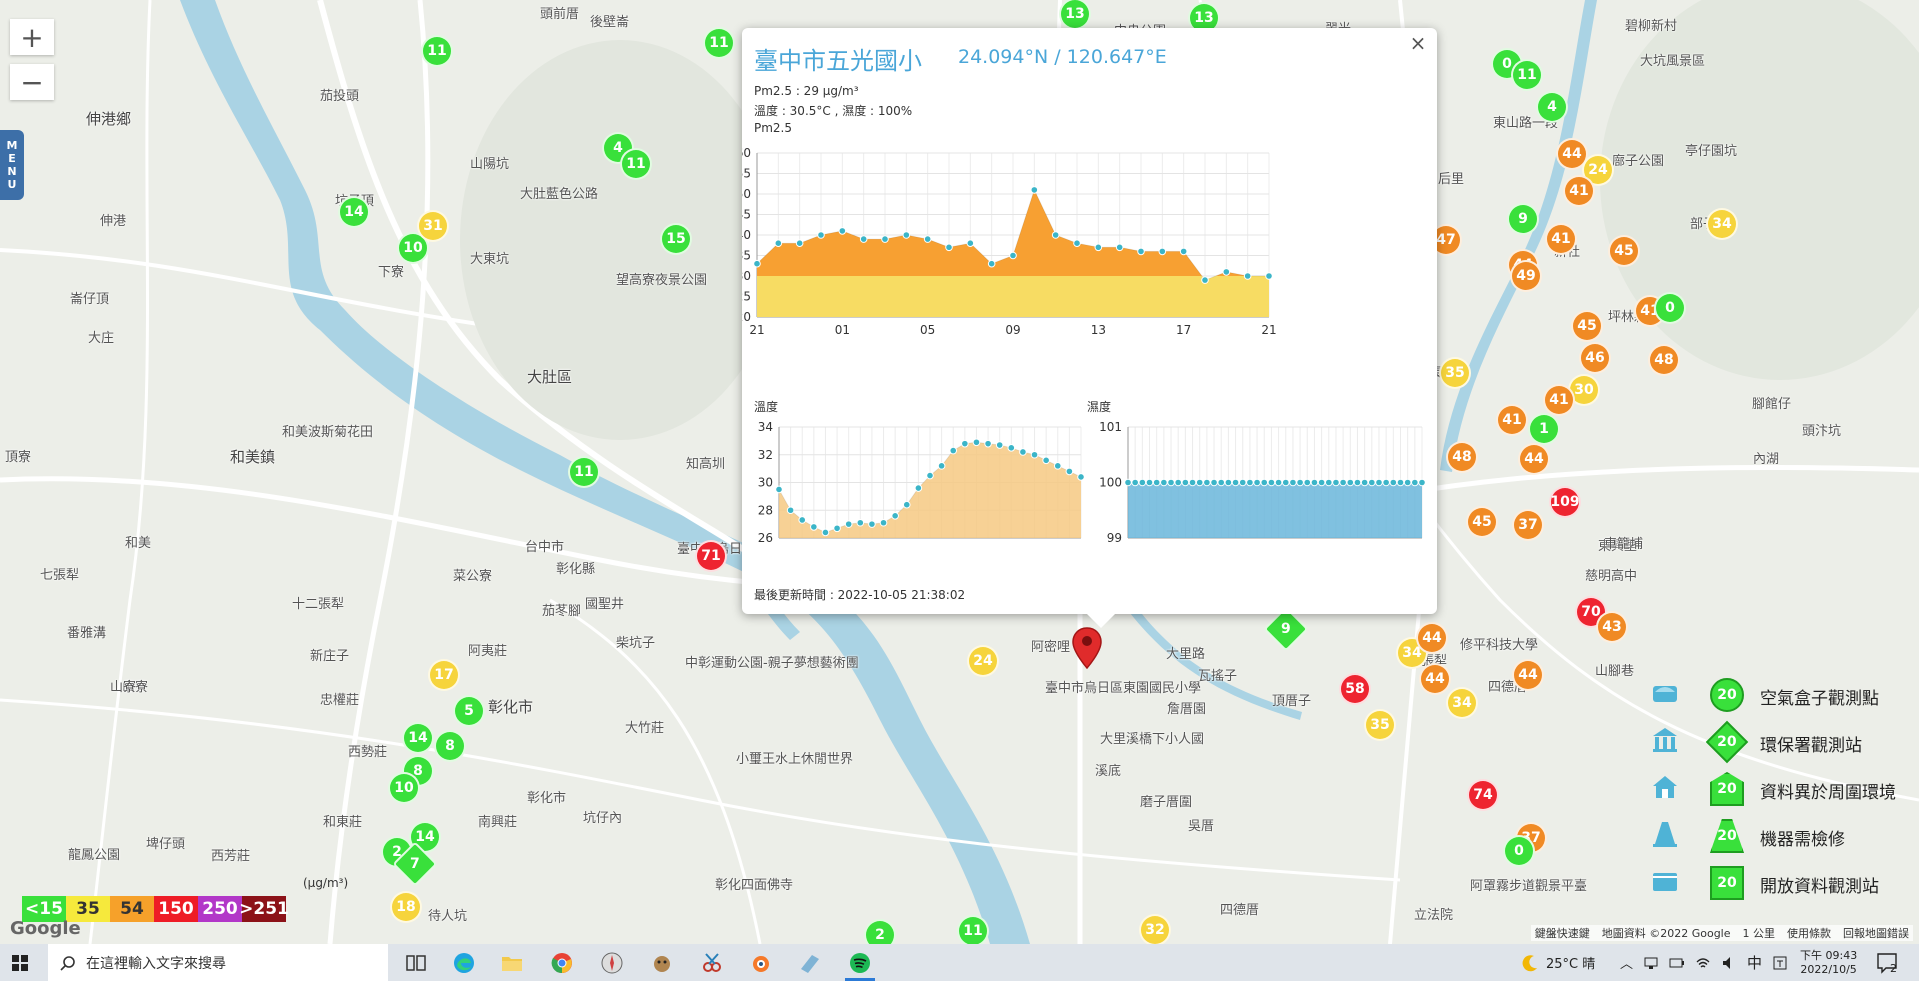  I want to click on airbox-station-marker: 17, so click(444, 675).